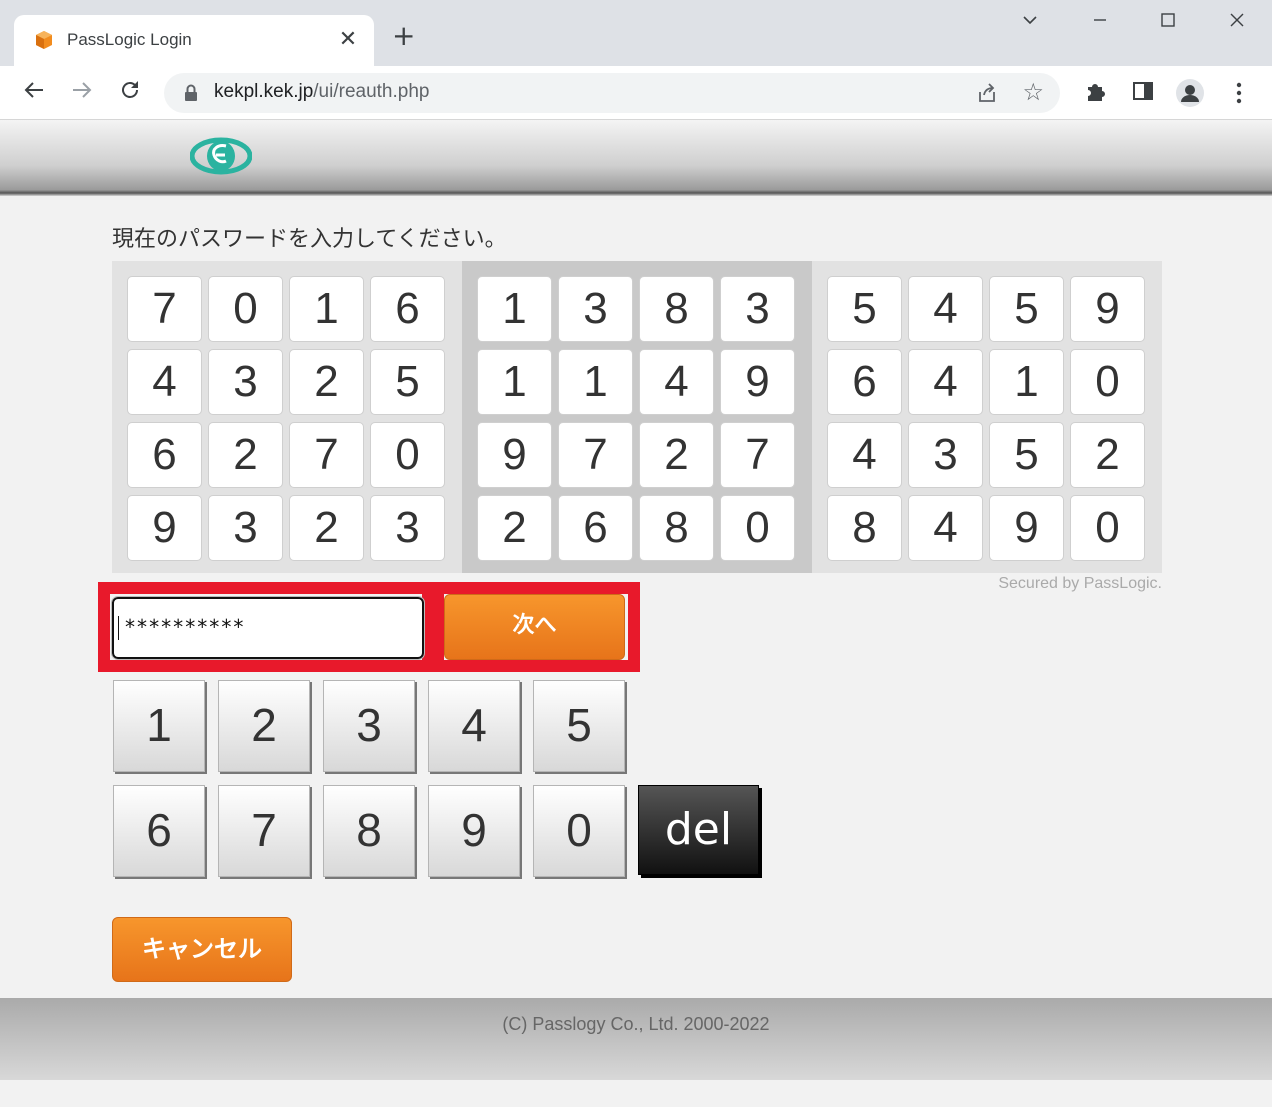  I want to click on secured-by-text: Secured by PassLogic., so click(1080, 583).